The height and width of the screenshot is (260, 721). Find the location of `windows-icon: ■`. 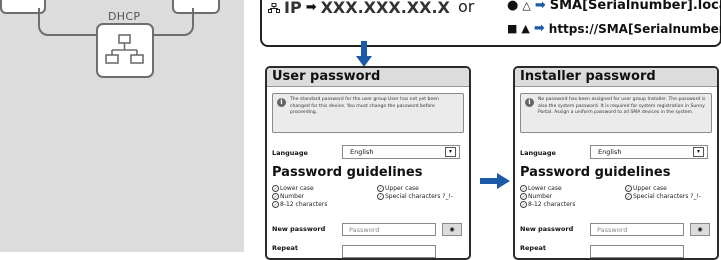

windows-icon: ■ is located at coordinates (512, 28).